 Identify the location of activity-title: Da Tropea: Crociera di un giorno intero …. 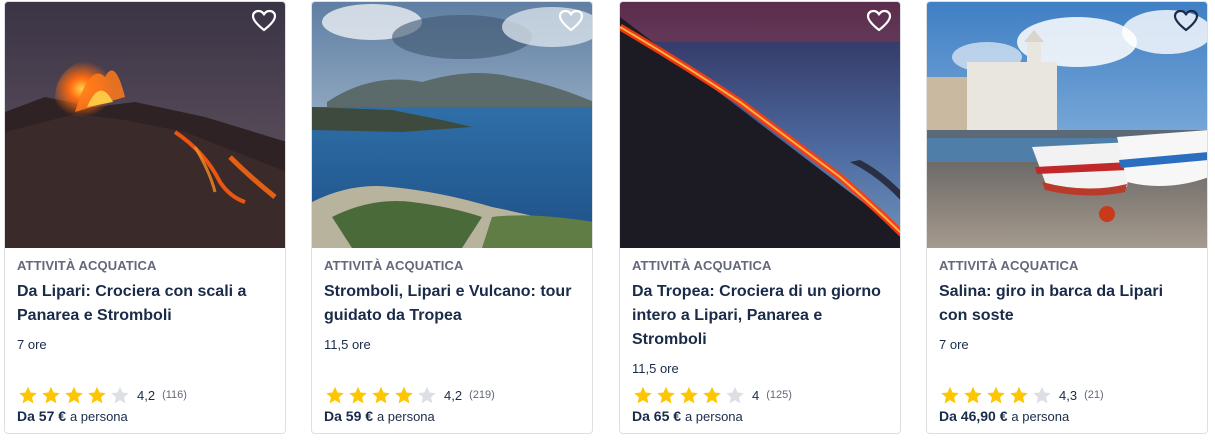
(759, 316).